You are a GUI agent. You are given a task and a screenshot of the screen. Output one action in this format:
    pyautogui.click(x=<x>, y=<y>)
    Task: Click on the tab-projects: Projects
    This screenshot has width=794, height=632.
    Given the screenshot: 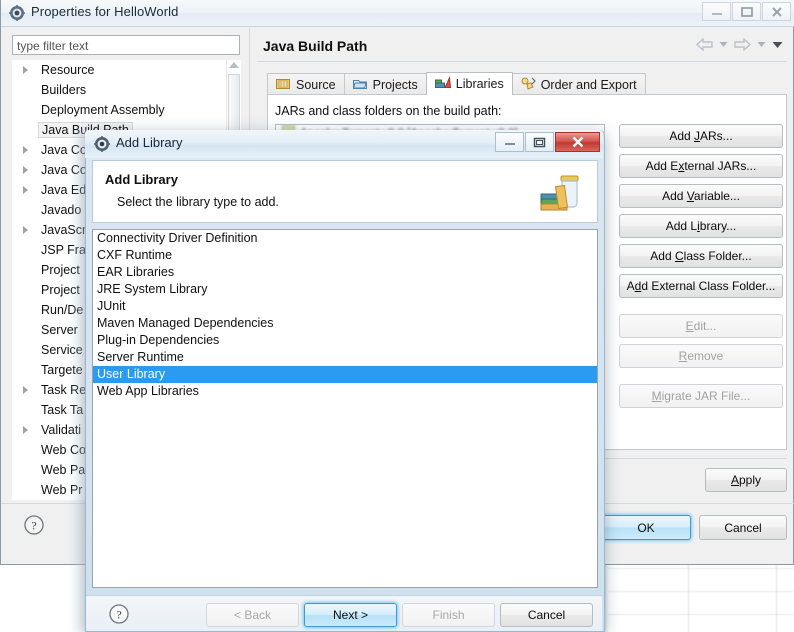 What is the action you would take?
    pyautogui.click(x=385, y=84)
    